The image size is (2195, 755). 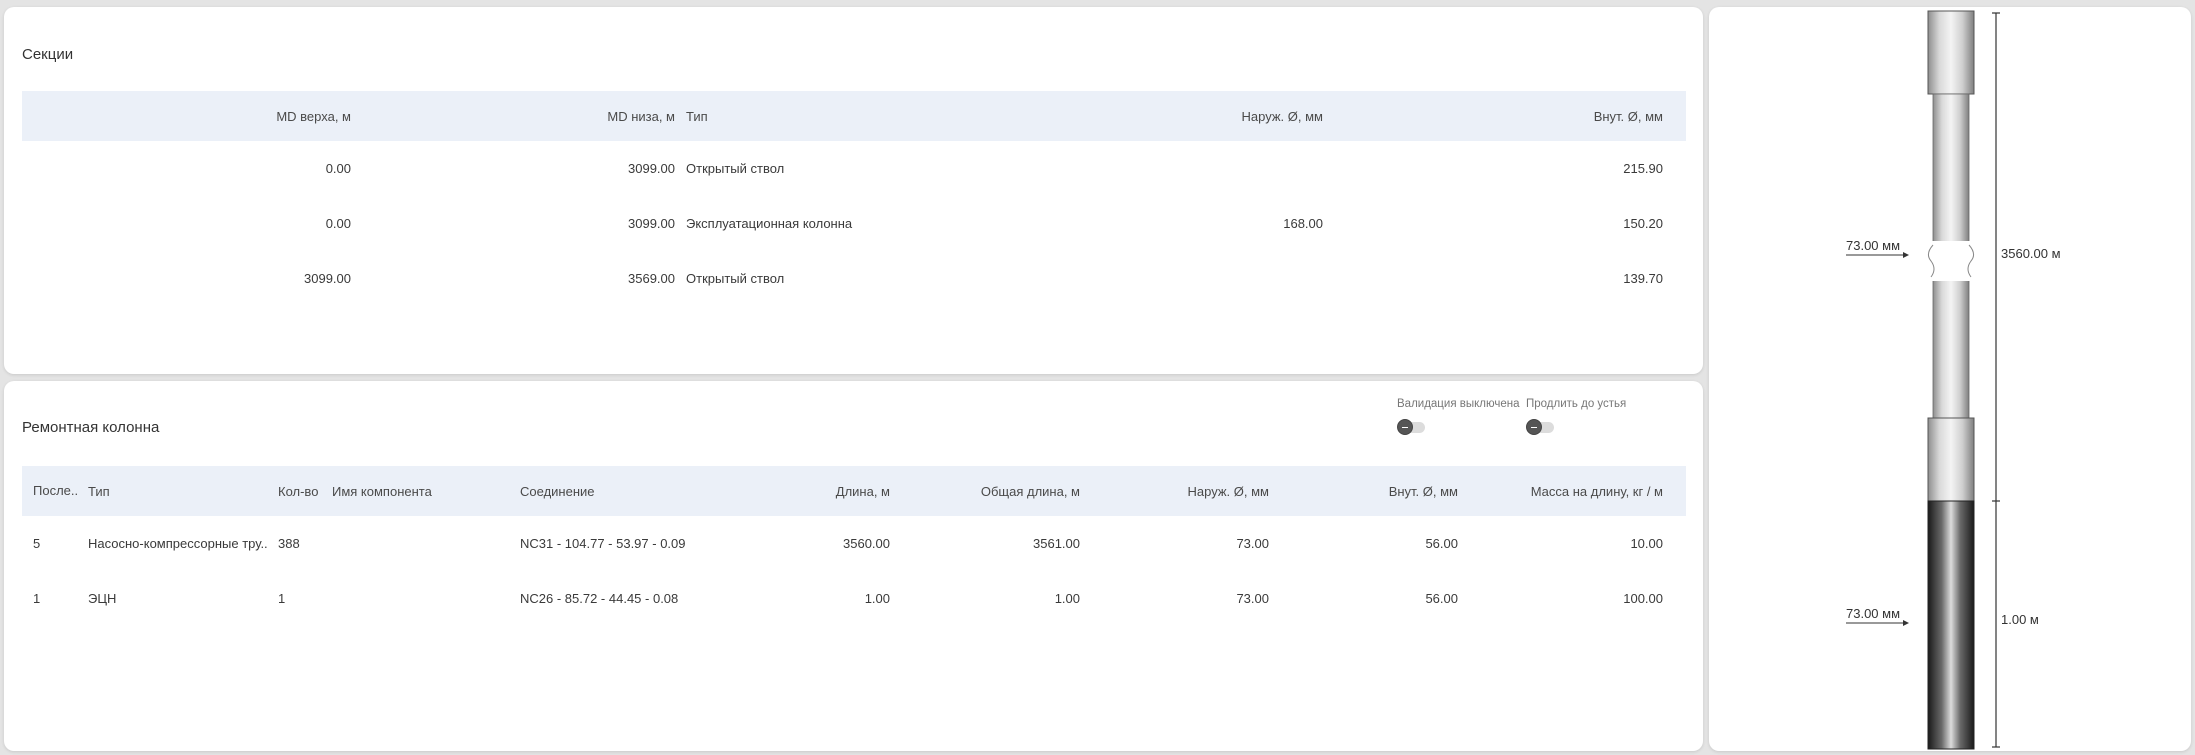 I want to click on cell-md-bottom: 3569.00, so click(x=651, y=278).